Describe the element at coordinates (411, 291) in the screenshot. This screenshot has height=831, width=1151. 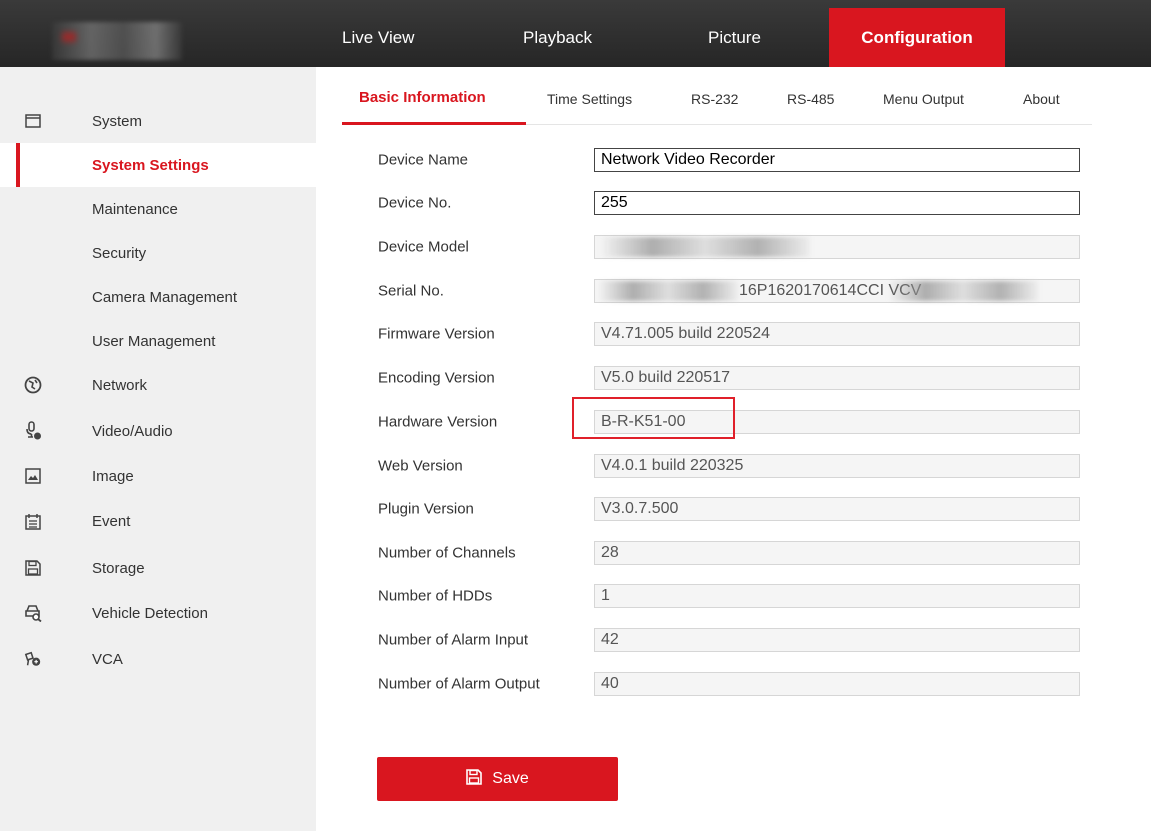
I see `field-label: Serial No.` at that location.